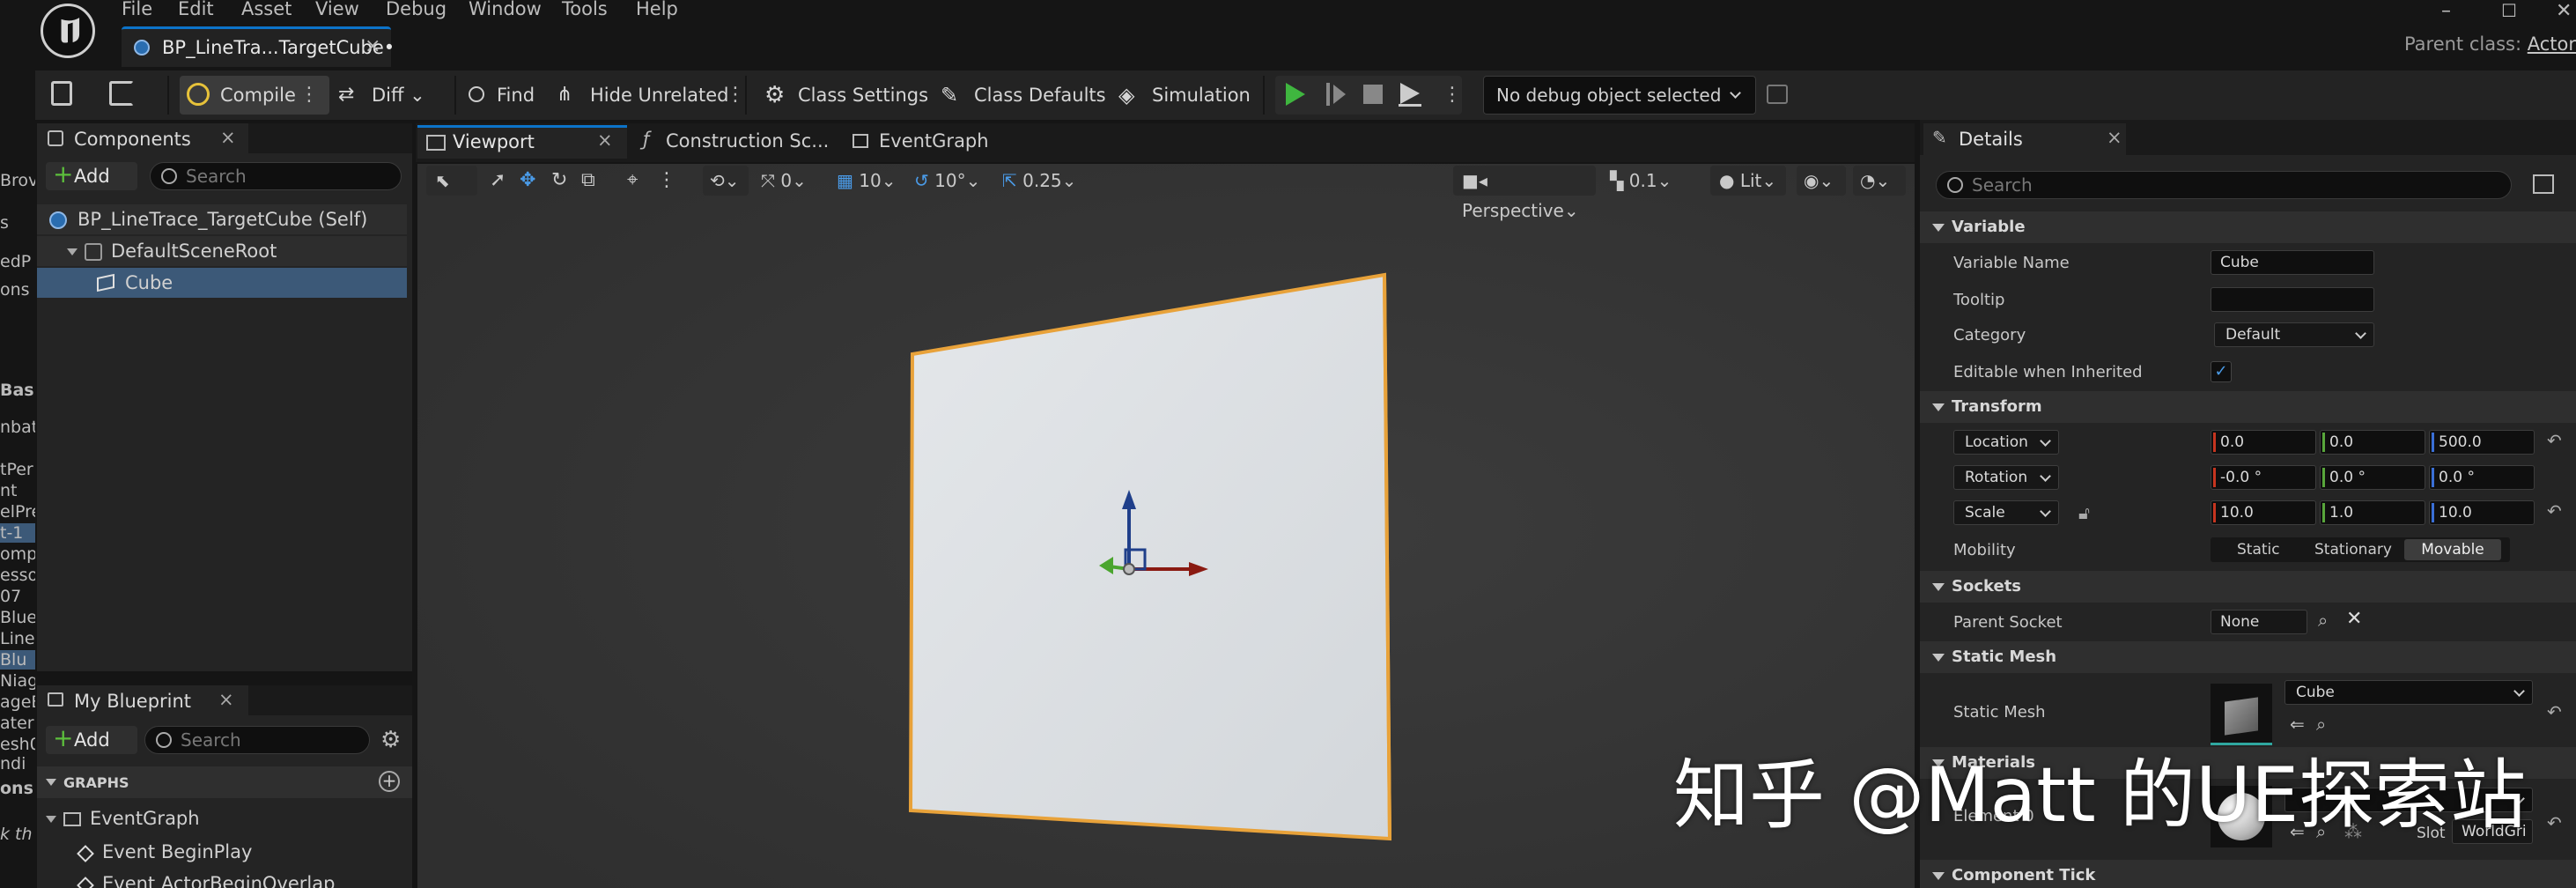 The image size is (2576, 888). I want to click on scale-x-field: 10.0, so click(2263, 512).